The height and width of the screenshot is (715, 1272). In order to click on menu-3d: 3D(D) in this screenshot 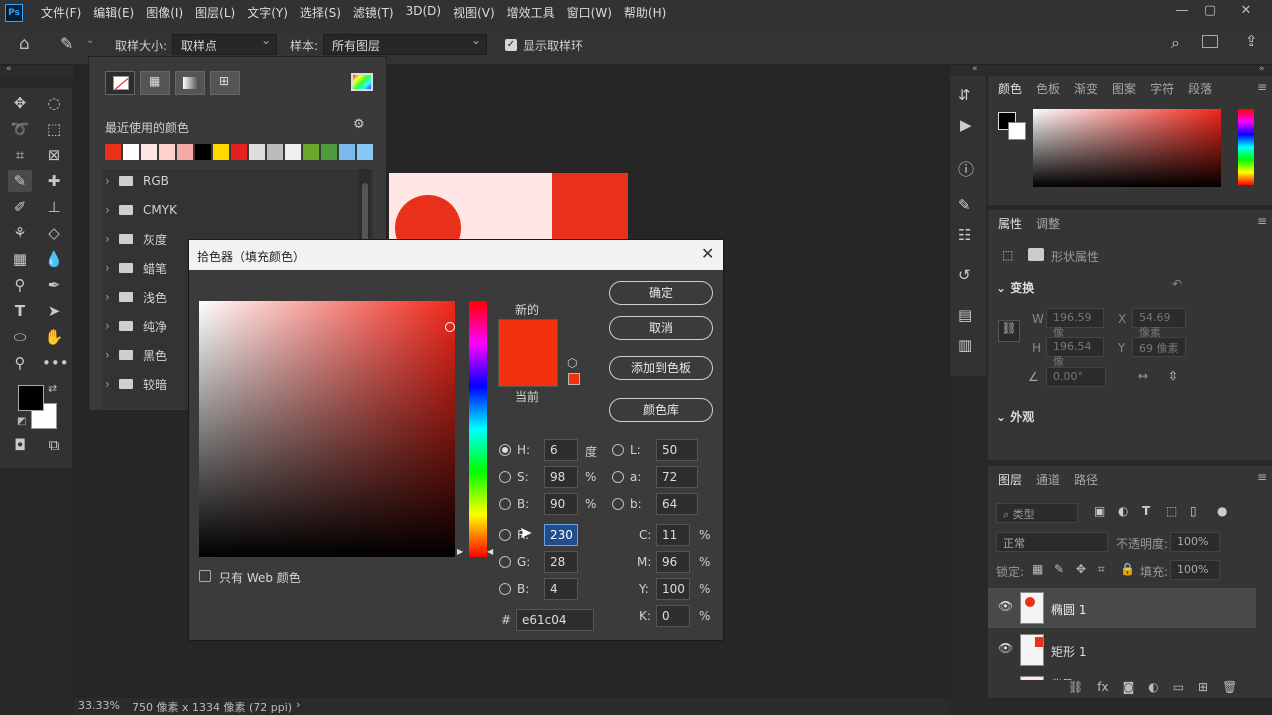, I will do `click(423, 12)`.